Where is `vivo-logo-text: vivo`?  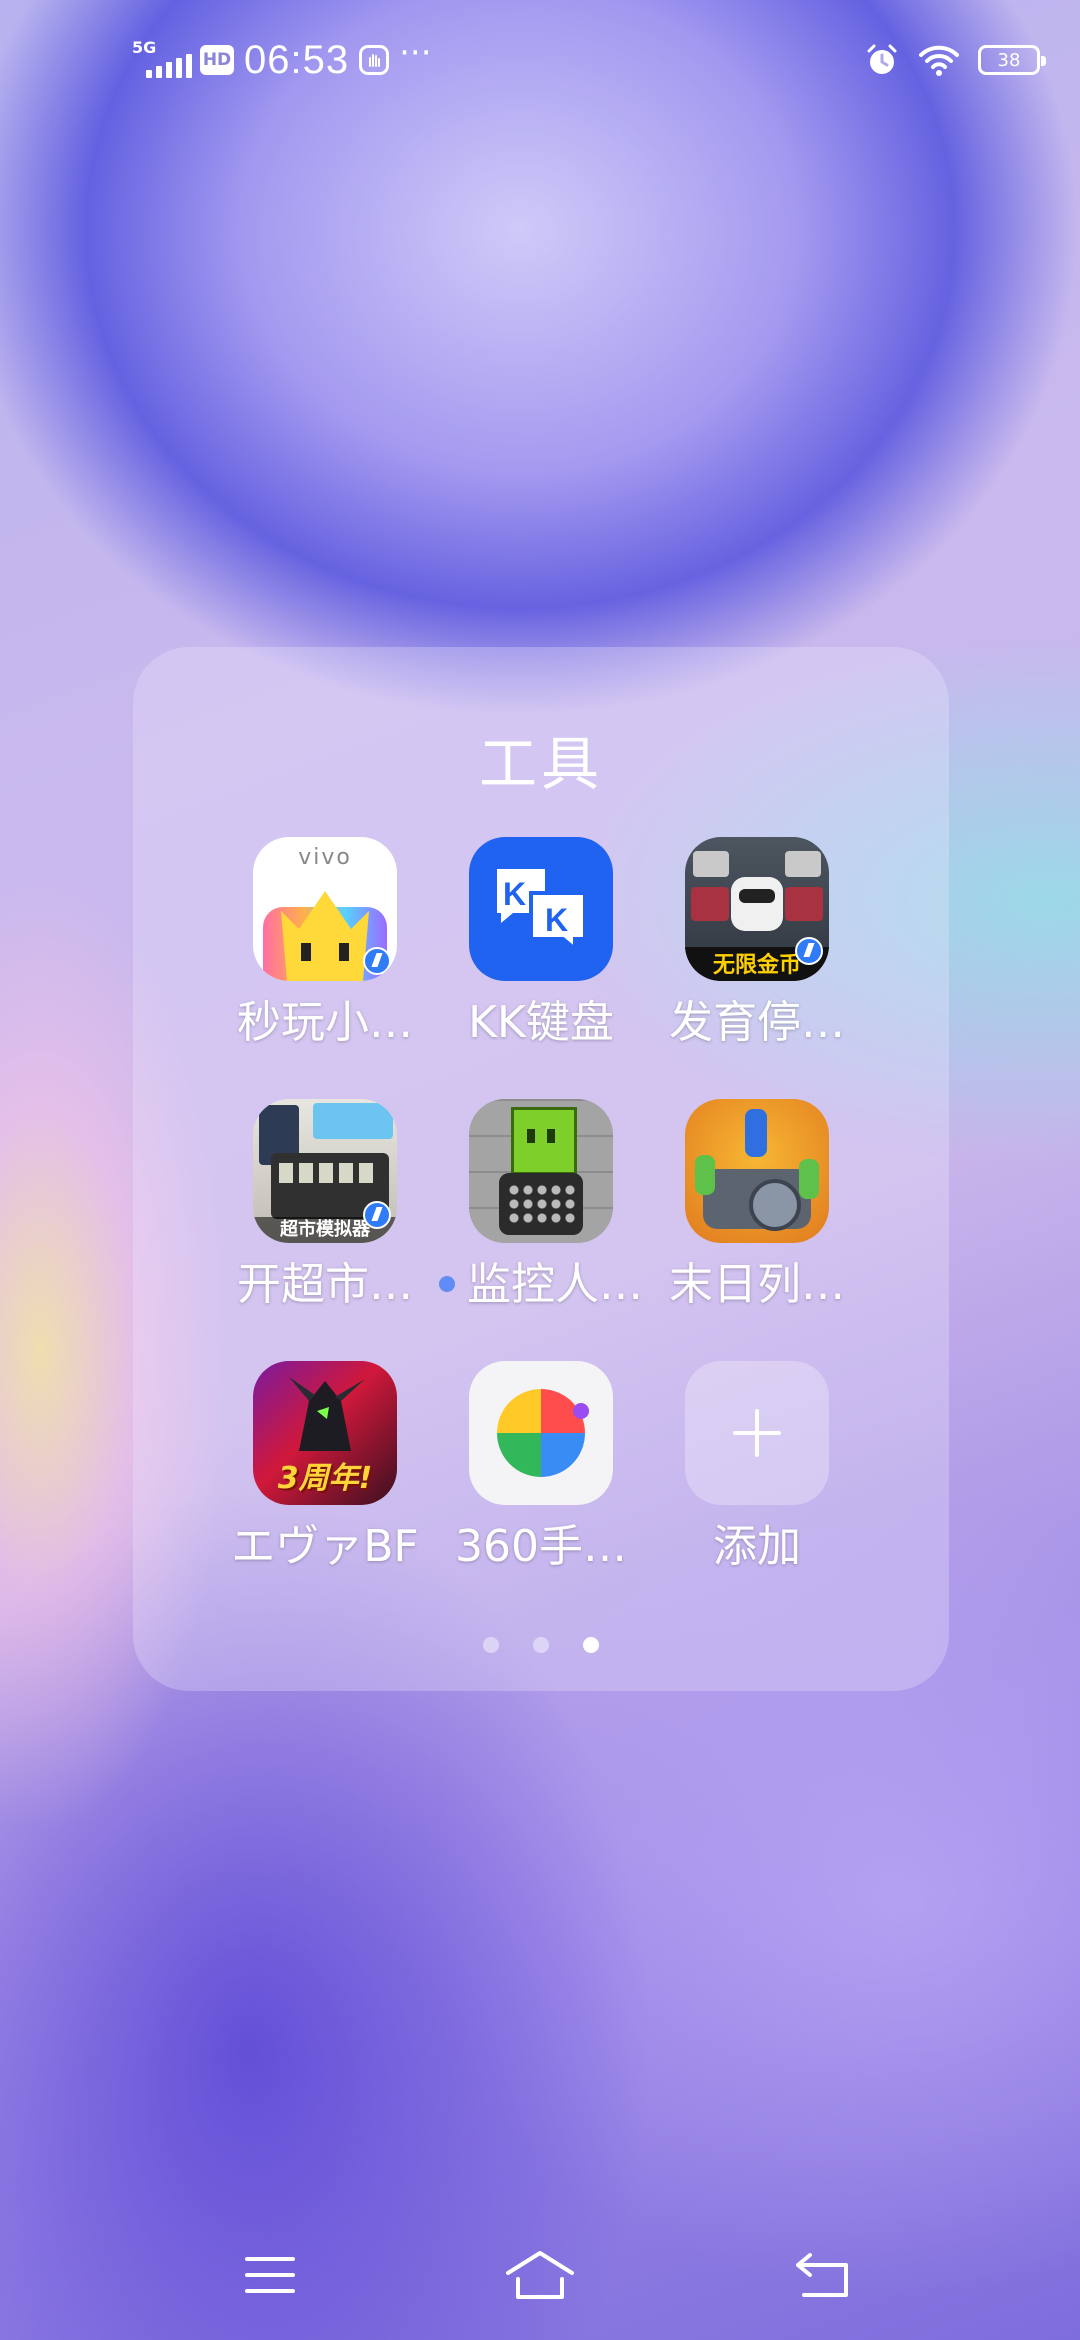 vivo-logo-text: vivo is located at coordinates (325, 857).